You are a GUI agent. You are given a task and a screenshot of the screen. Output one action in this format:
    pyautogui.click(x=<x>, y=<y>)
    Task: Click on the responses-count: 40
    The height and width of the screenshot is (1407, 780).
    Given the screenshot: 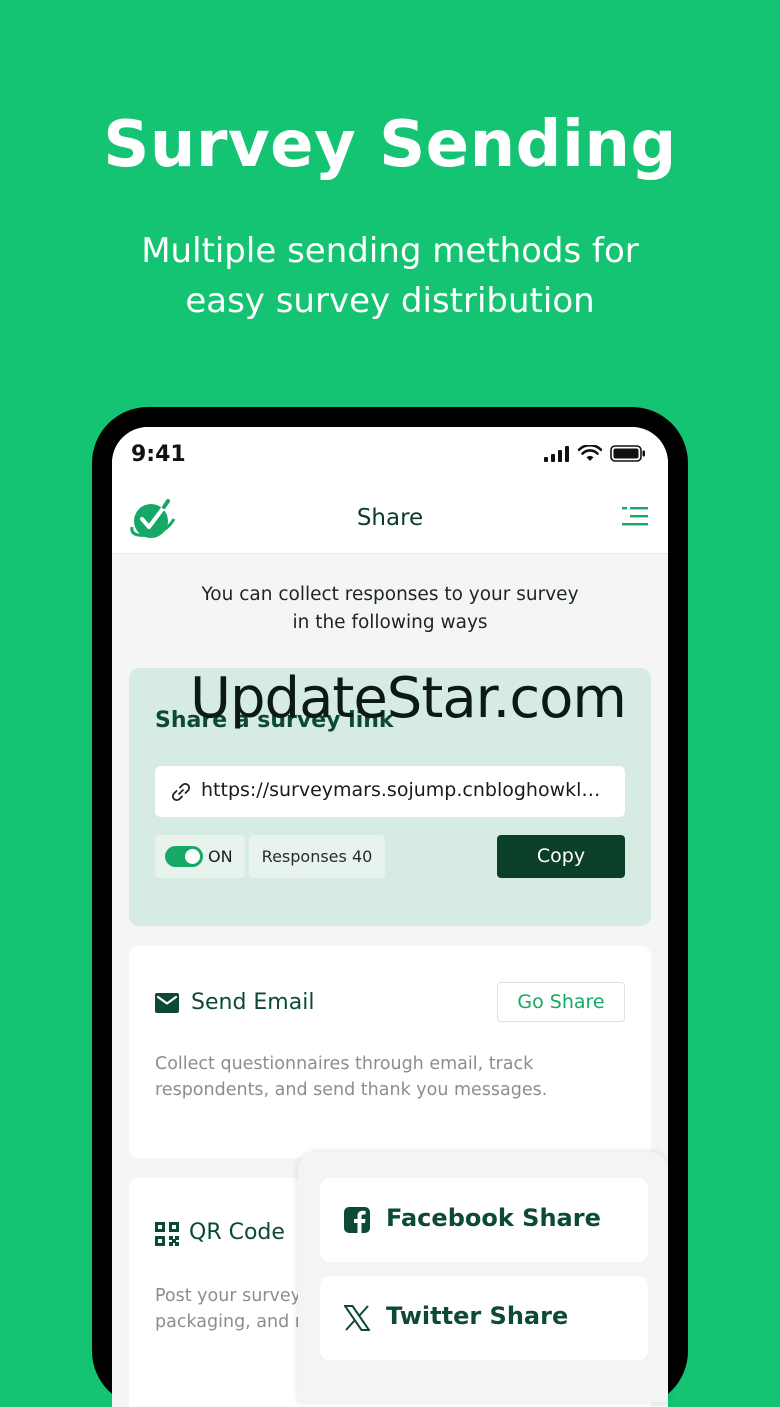 What is the action you would take?
    pyautogui.click(x=362, y=856)
    